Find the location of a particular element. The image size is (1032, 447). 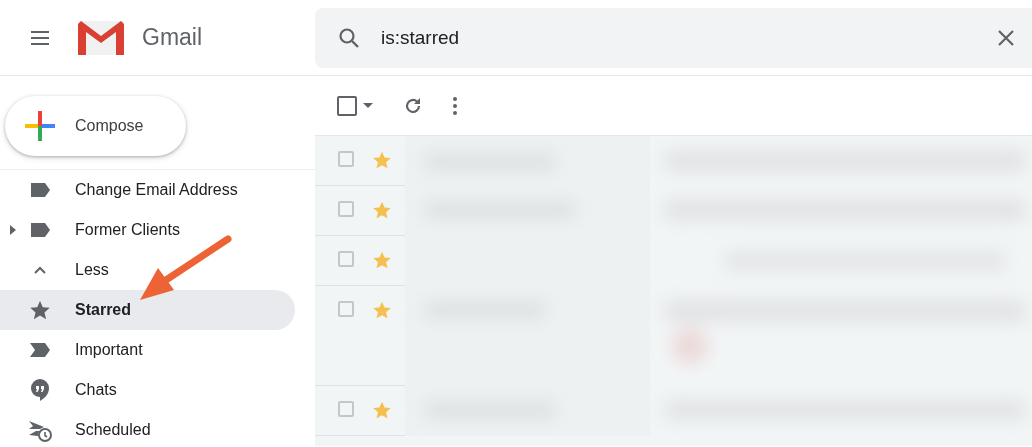

plus-icon is located at coordinates (40, 126).